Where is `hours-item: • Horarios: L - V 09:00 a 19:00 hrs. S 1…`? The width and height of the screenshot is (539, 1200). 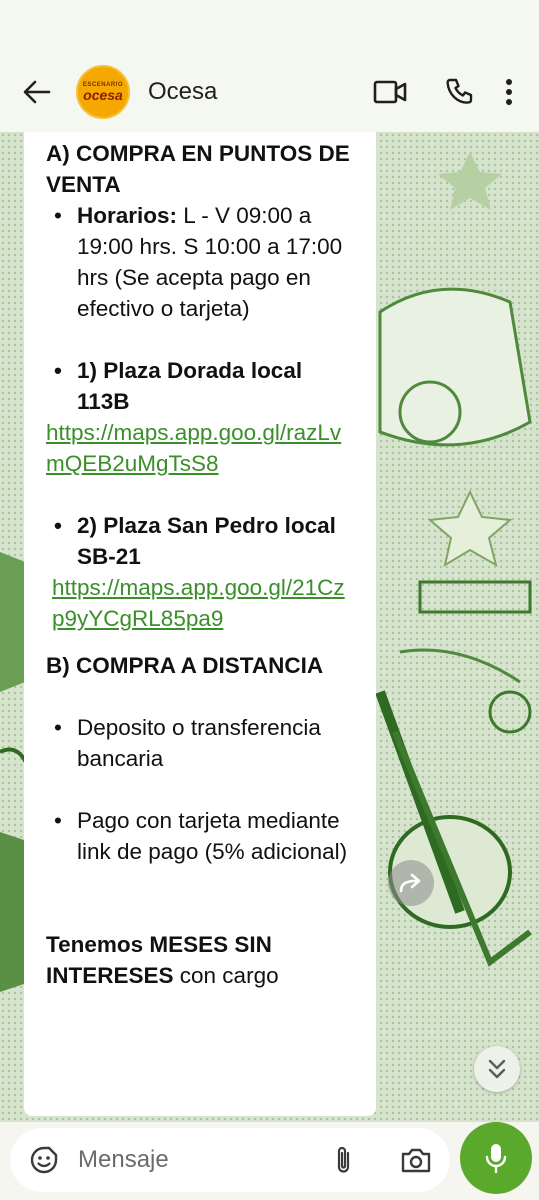
hours-item: • Horarios: L - V 09:00 a 19:00 hrs. S 1… is located at coordinates (200, 262).